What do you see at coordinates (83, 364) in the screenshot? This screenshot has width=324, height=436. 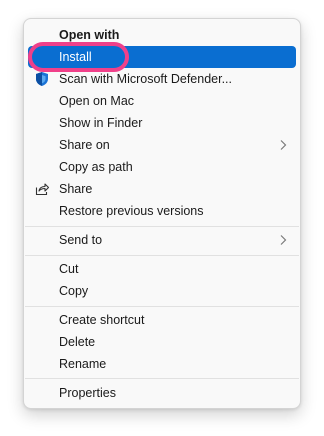 I see `menu-item-label: Rename` at bounding box center [83, 364].